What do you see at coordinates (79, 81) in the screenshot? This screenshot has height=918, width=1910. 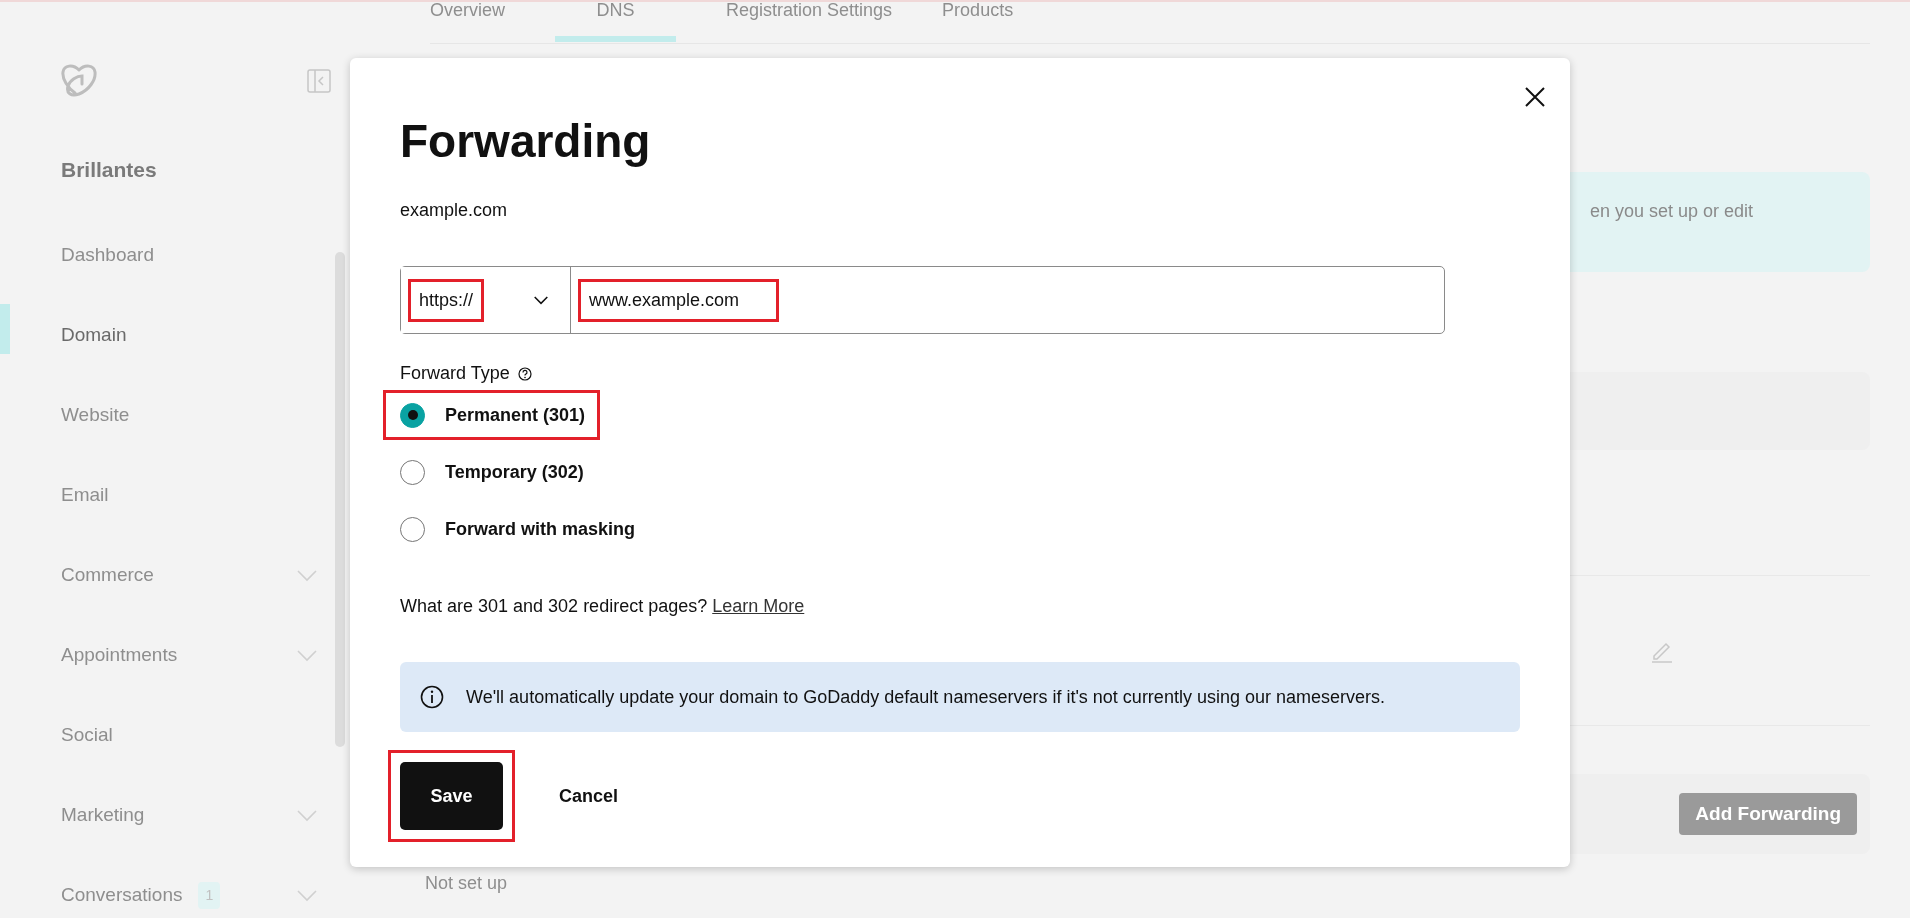 I see `logo-icon` at bounding box center [79, 81].